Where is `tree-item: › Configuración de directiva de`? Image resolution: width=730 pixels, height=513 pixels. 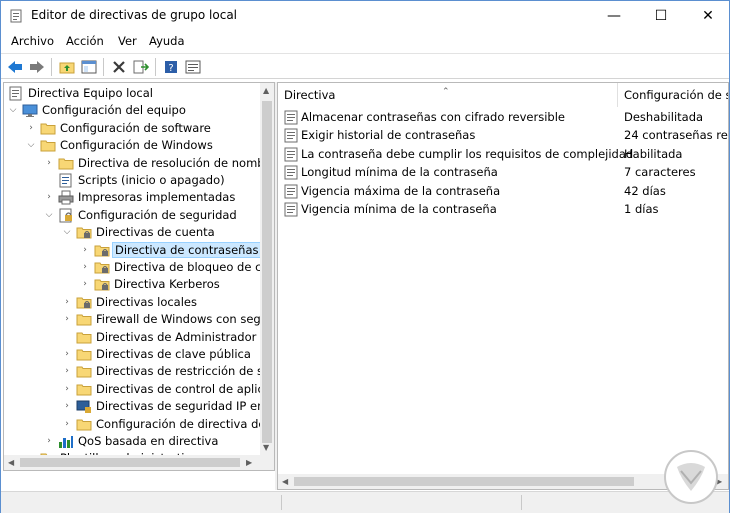
tree-item: › Configuración de directiva de is located at coordinates (134, 424).